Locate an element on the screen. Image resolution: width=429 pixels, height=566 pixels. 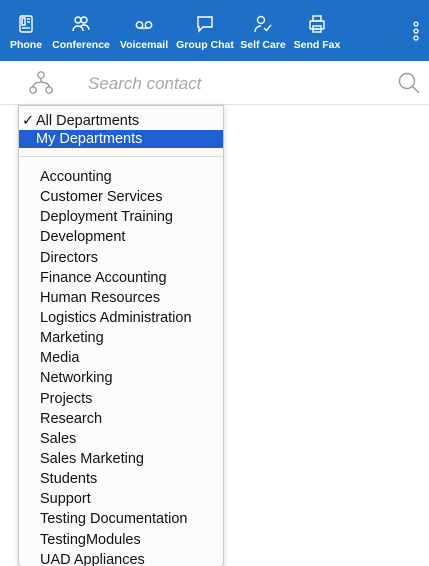
department-filter-button is located at coordinates (41, 83).